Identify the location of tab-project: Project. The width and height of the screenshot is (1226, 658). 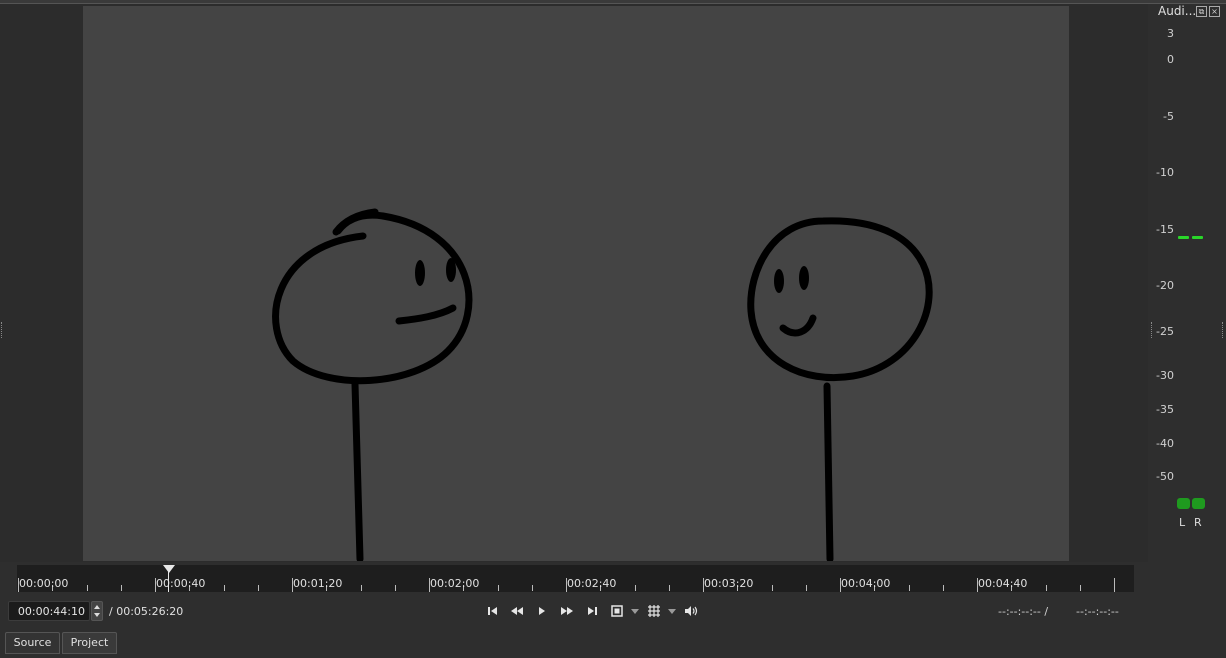
(89, 643).